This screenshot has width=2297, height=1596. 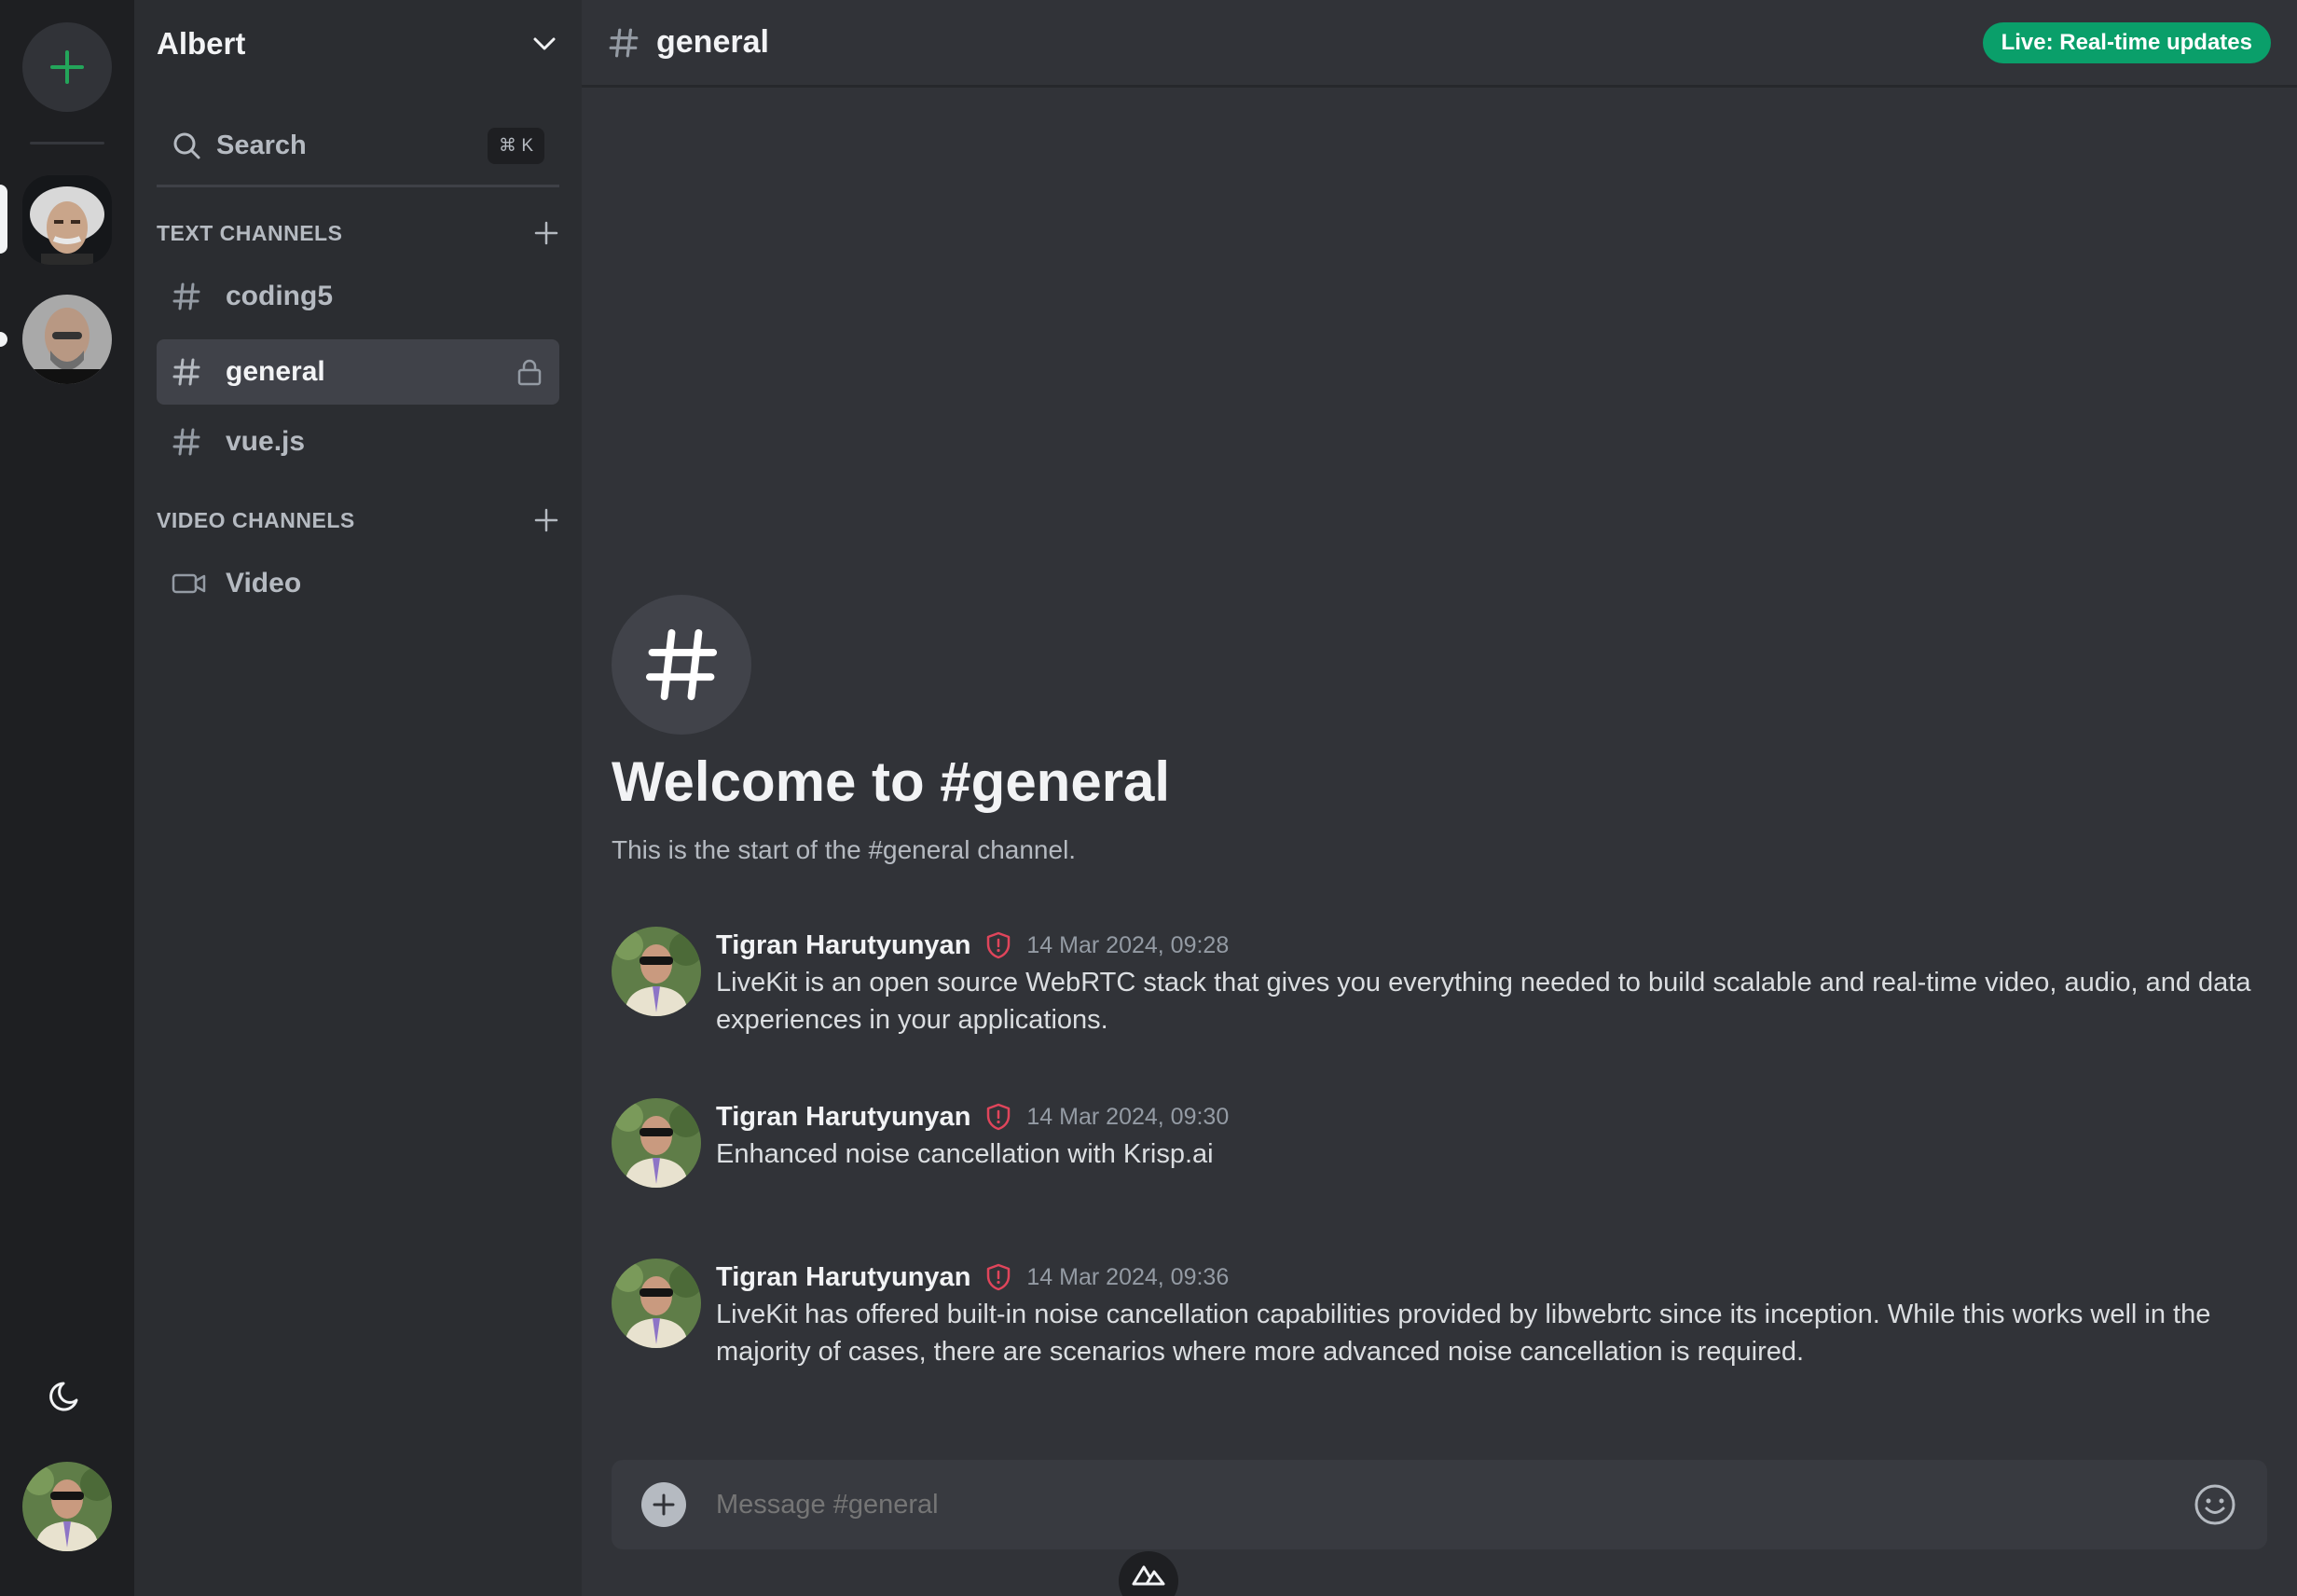 What do you see at coordinates (67, 143) in the screenshot?
I see `rail-separator` at bounding box center [67, 143].